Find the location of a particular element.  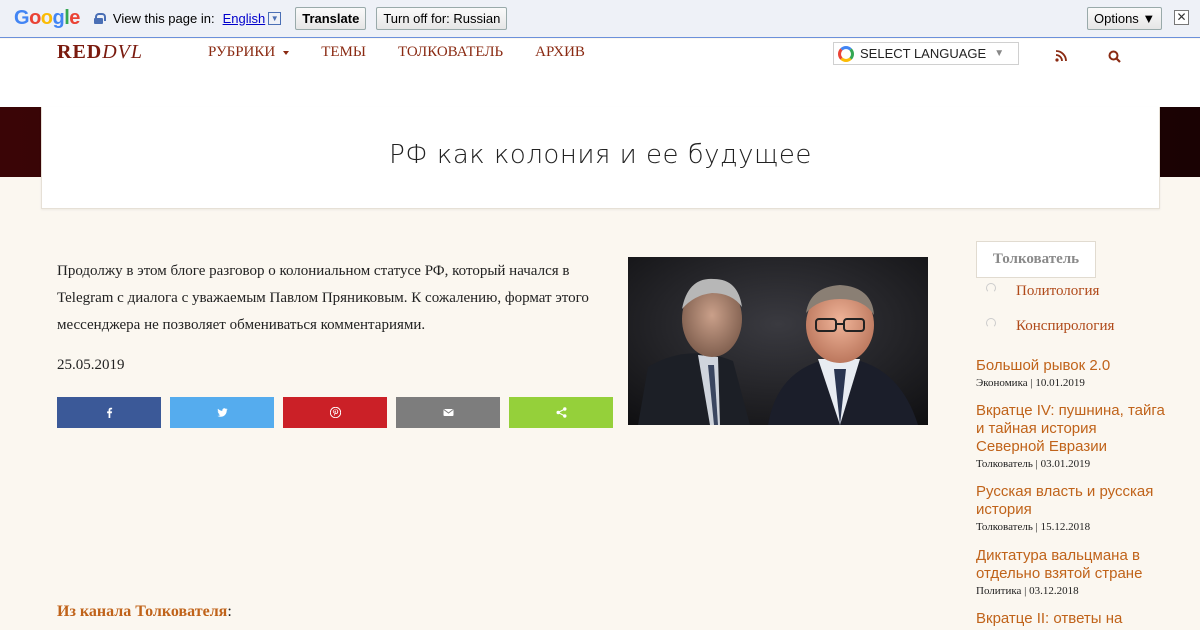

nav-label: ТЕМЫ is located at coordinates (343, 52).